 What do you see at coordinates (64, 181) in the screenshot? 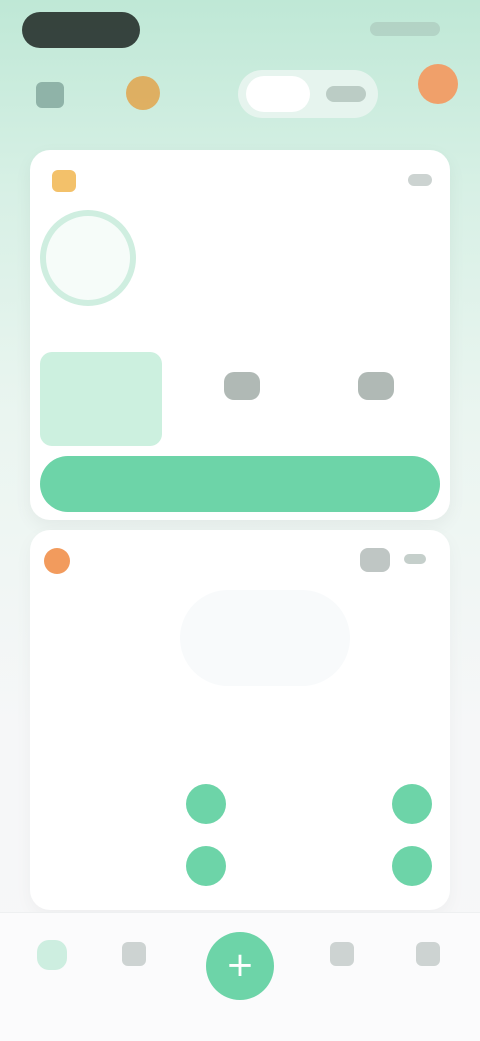
I see `sun-icon` at bounding box center [64, 181].